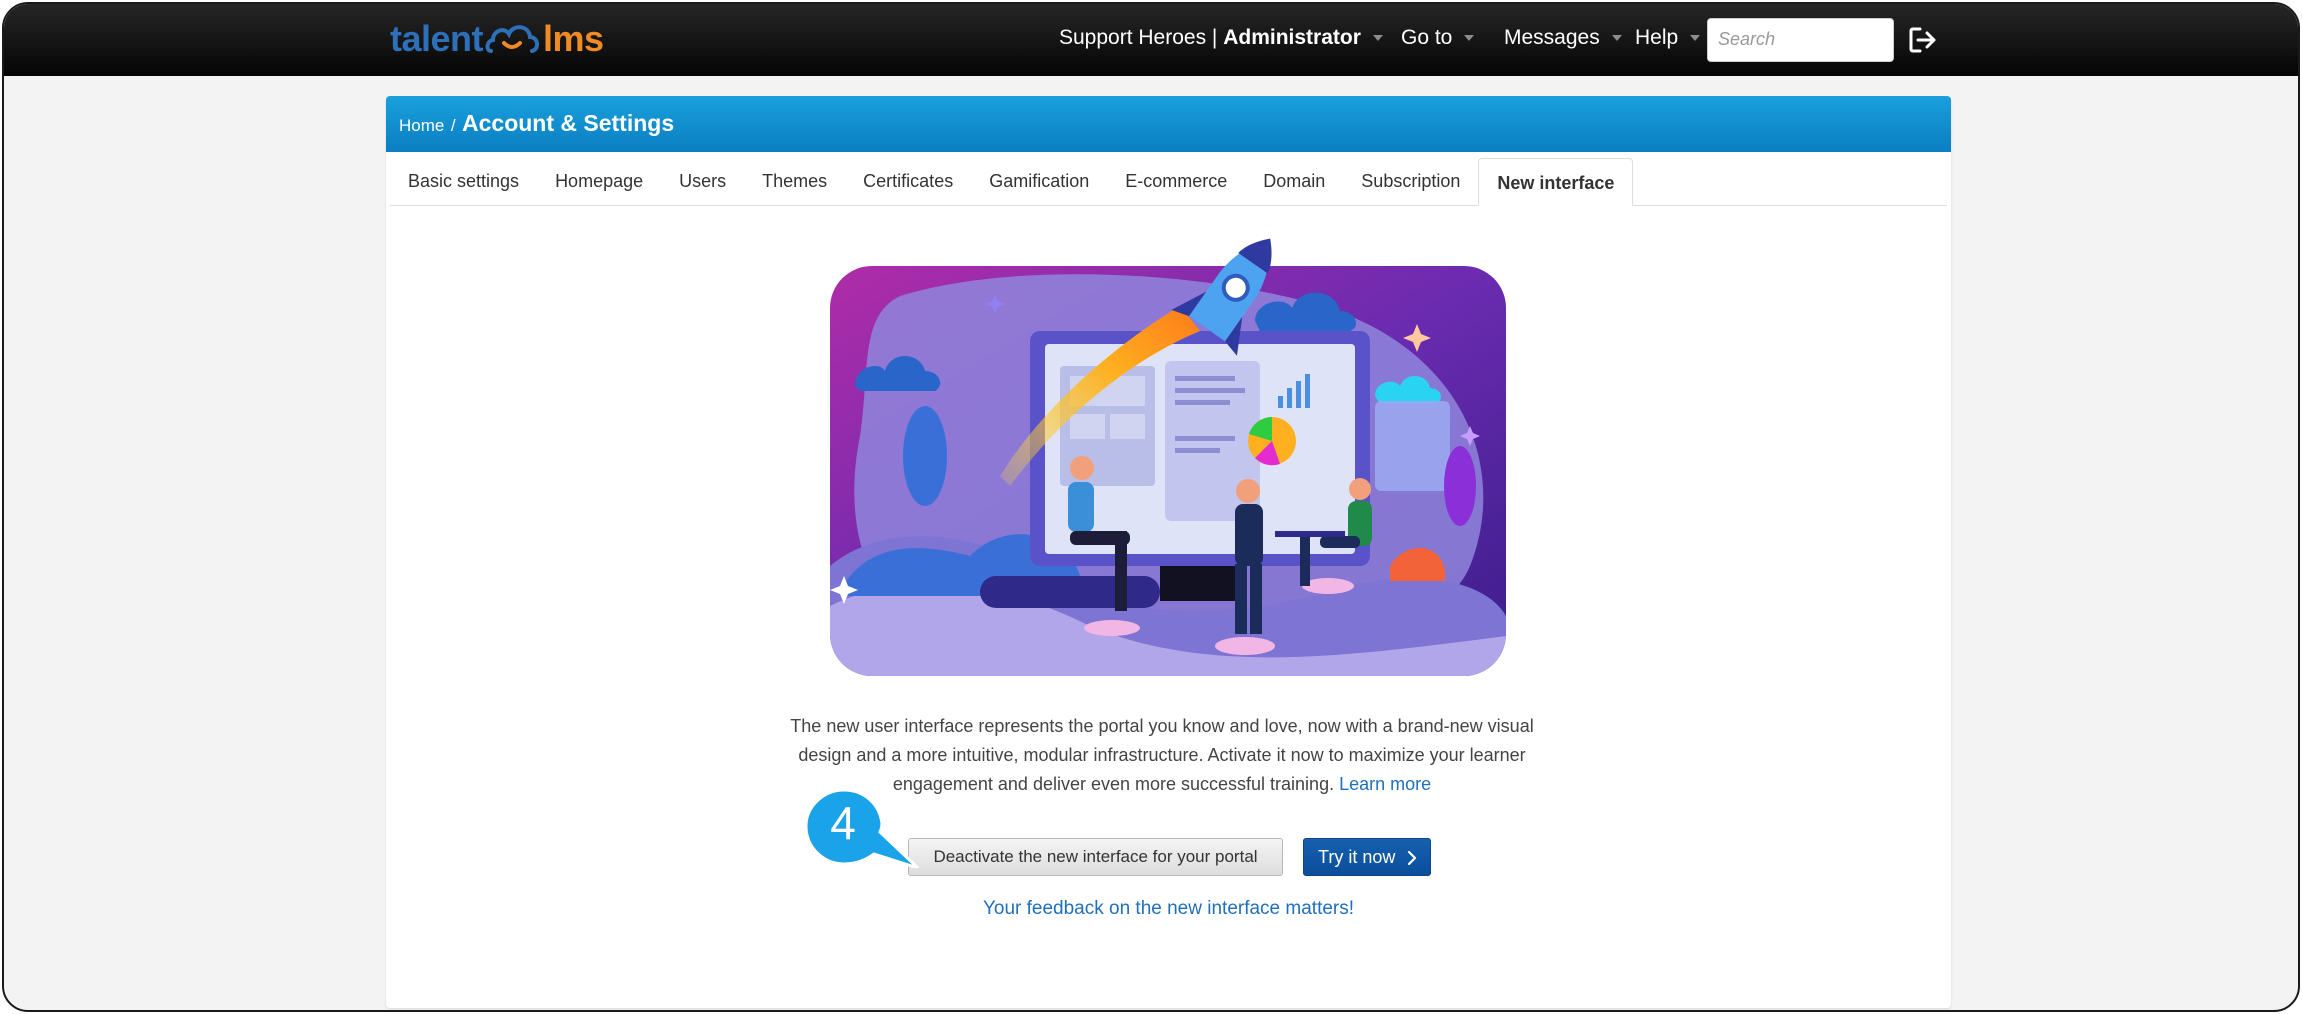 The width and height of the screenshot is (2302, 1014). Describe the element at coordinates (1427, 37) in the screenshot. I see `goto-label: Go to` at that location.